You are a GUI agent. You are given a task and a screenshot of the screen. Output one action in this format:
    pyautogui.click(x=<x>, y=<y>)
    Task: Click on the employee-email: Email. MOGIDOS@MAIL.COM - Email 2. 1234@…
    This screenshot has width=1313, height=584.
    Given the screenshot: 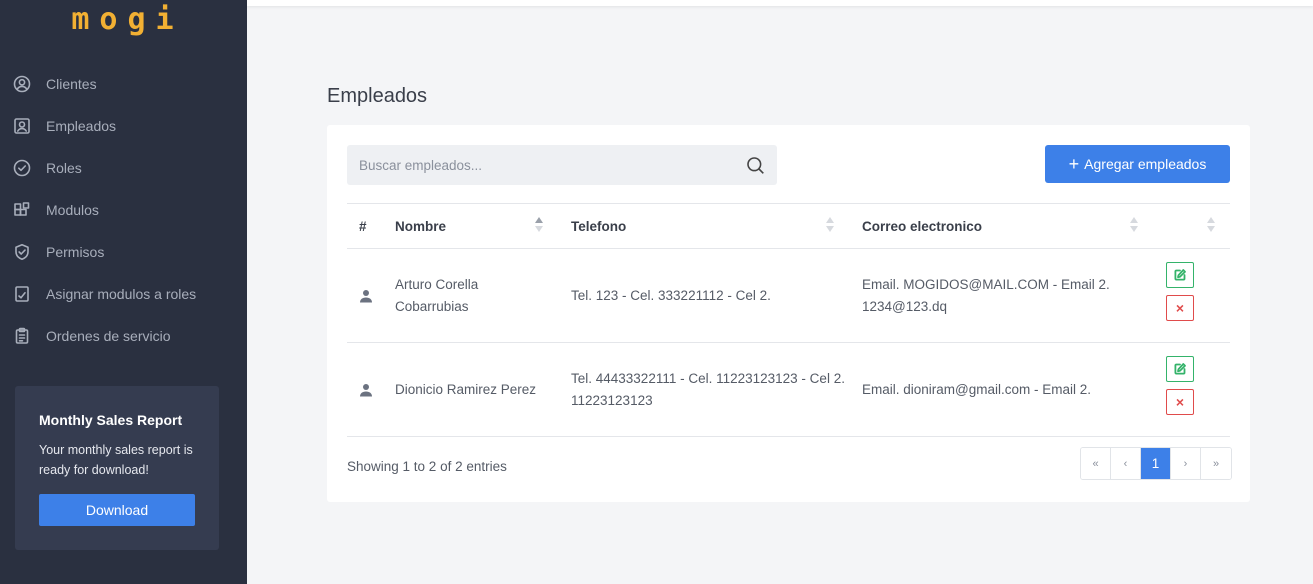 What is the action you would take?
    pyautogui.click(x=986, y=295)
    